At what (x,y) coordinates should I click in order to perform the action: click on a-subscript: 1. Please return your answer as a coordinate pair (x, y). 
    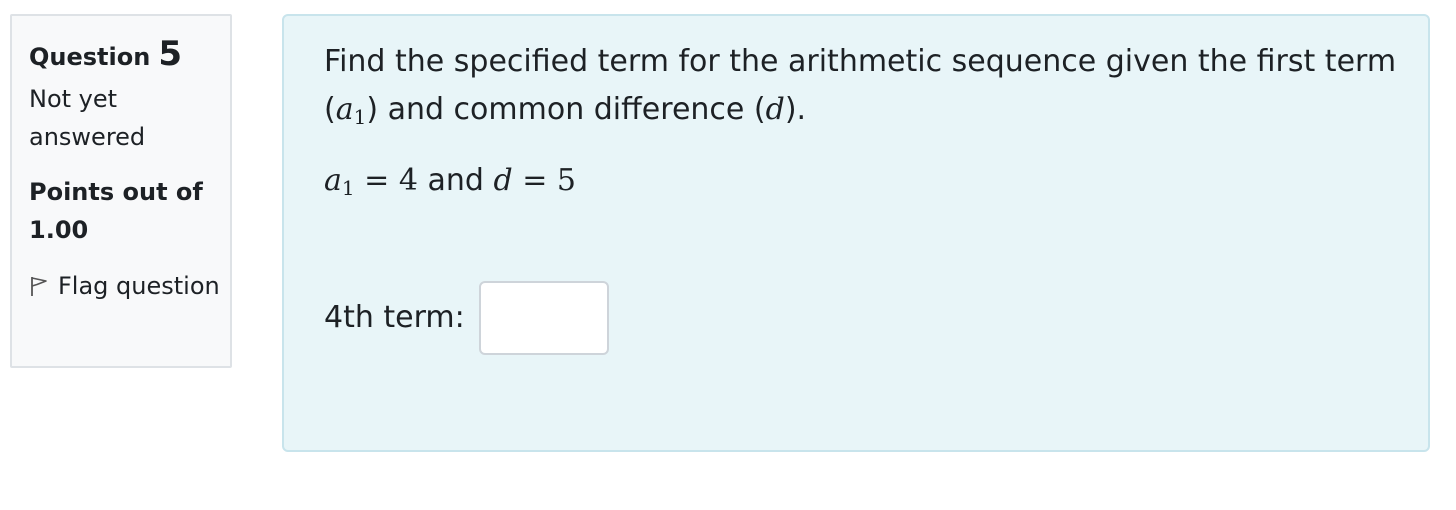
    Looking at the image, I should click on (360, 117).